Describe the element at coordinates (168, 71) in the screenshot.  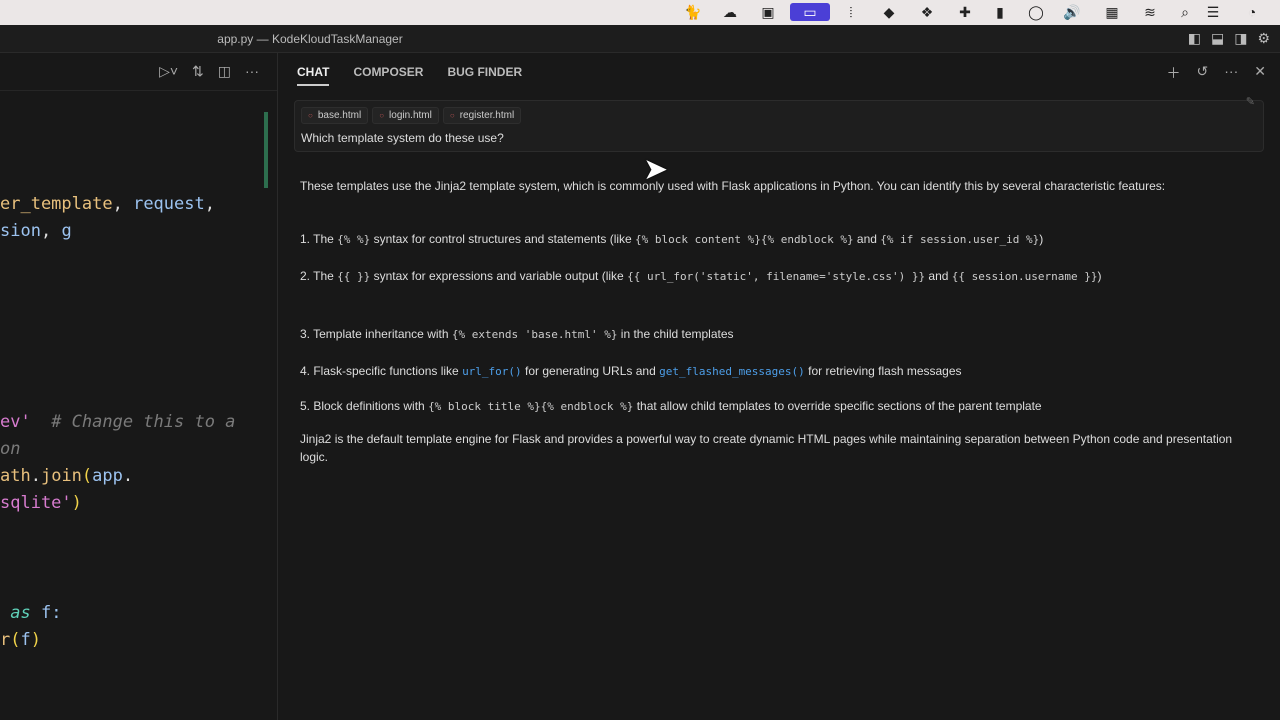
I see `run-icon: ▷˅` at that location.